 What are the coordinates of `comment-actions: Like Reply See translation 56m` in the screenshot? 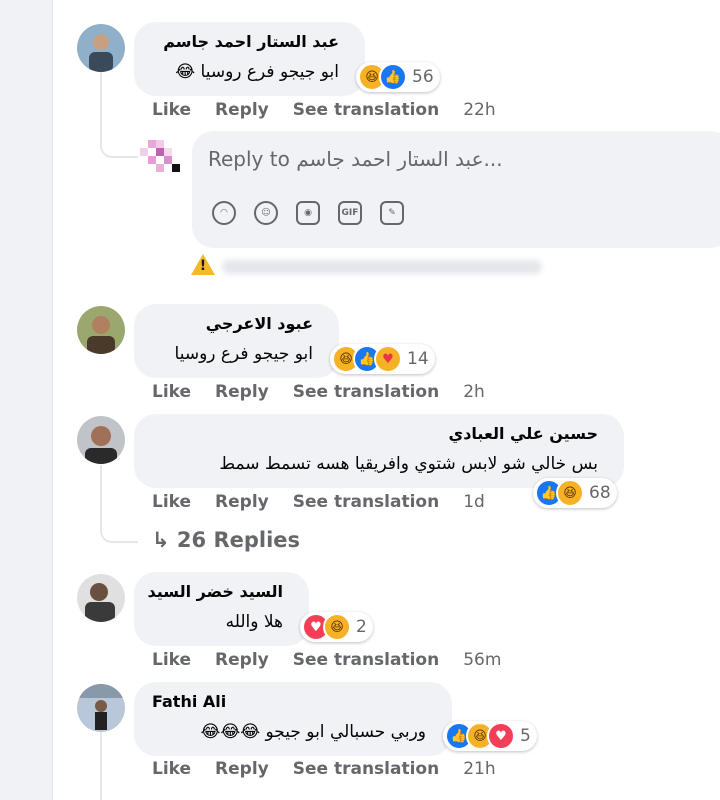 It's located at (338, 660).